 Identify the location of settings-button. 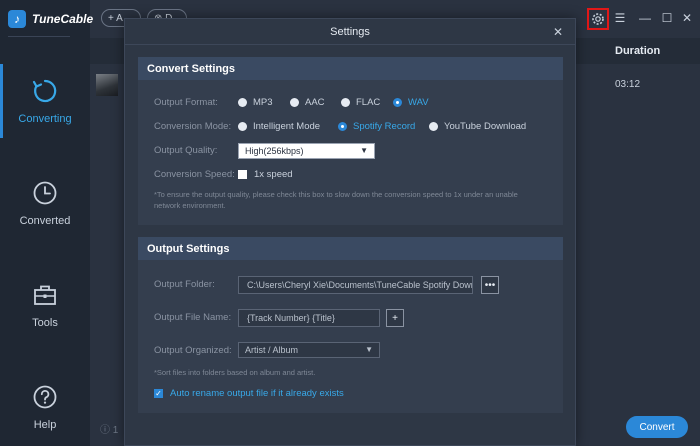
(598, 19).